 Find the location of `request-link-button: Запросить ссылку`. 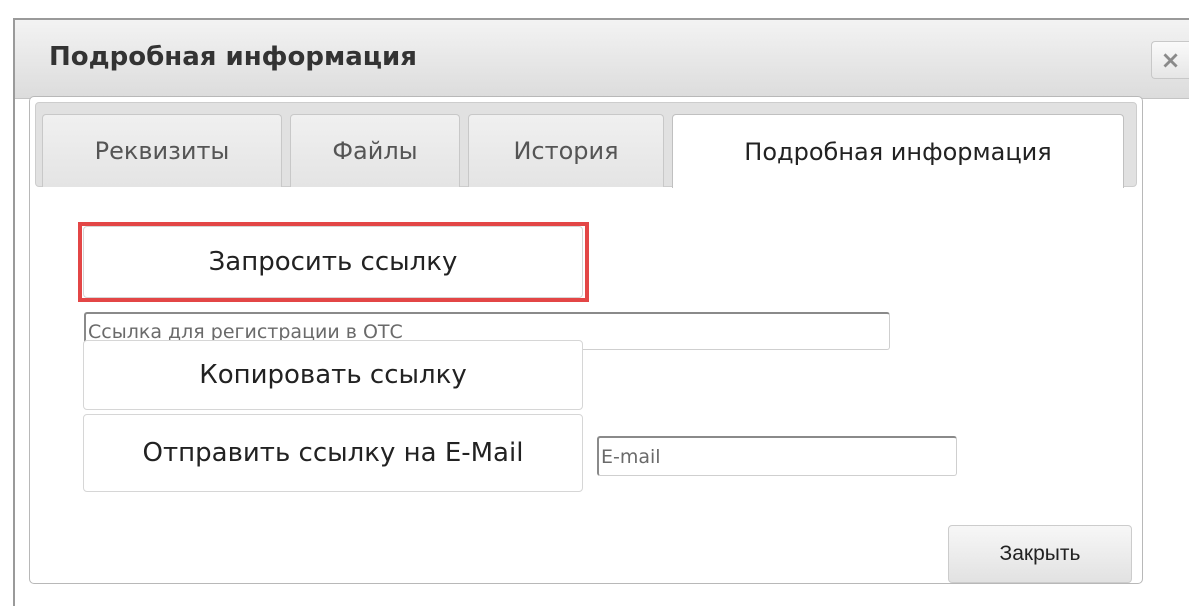

request-link-button: Запросить ссылку is located at coordinates (333, 262).